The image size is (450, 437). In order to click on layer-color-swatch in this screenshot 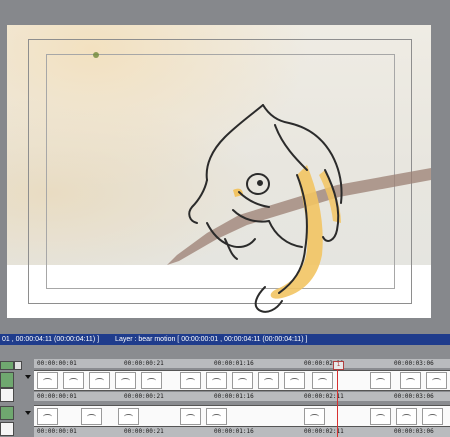, I will do `click(7, 380)`.